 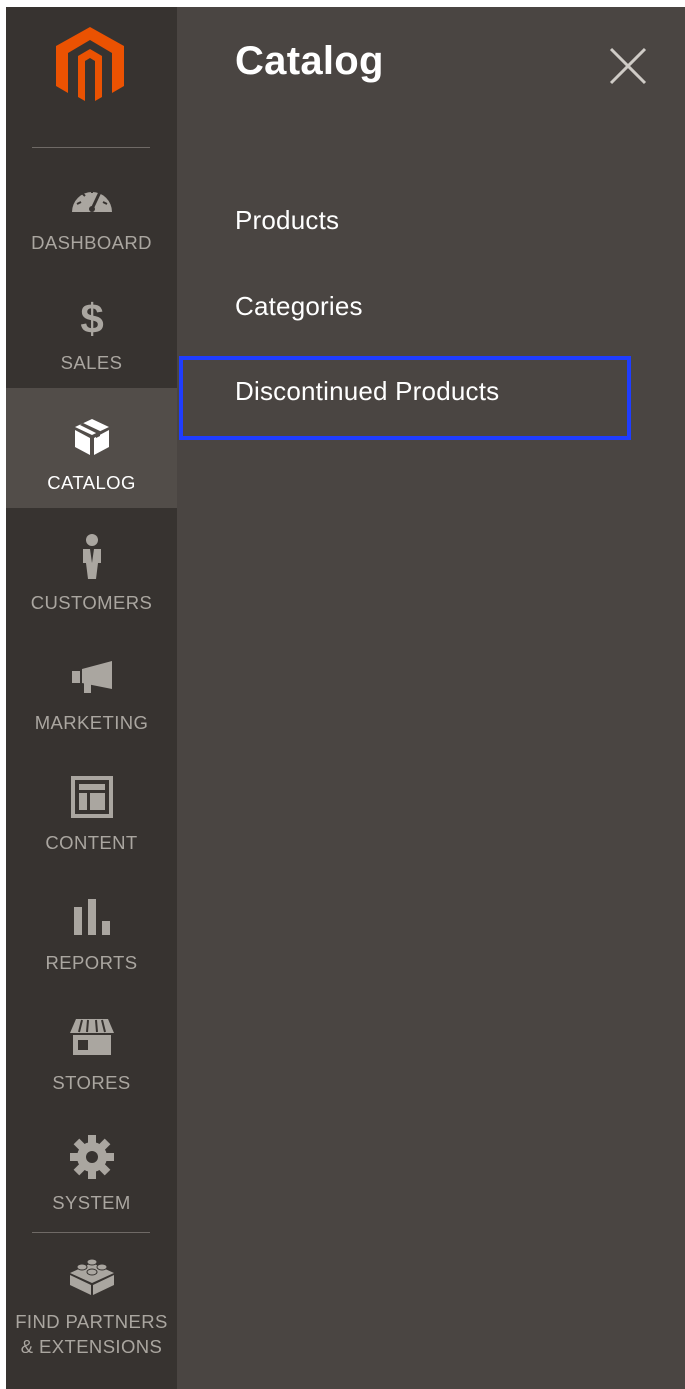 What do you see at coordinates (91, 1334) in the screenshot?
I see `sidebar-item-label: FIND PARTNERS & EXTENSIONS` at bounding box center [91, 1334].